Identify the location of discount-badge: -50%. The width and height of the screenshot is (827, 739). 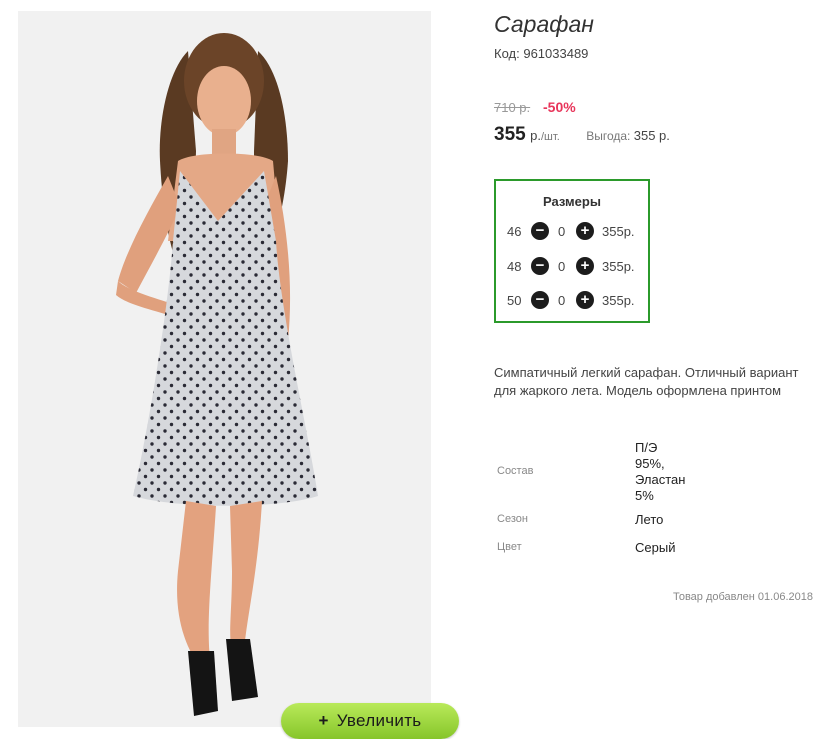
(559, 107).